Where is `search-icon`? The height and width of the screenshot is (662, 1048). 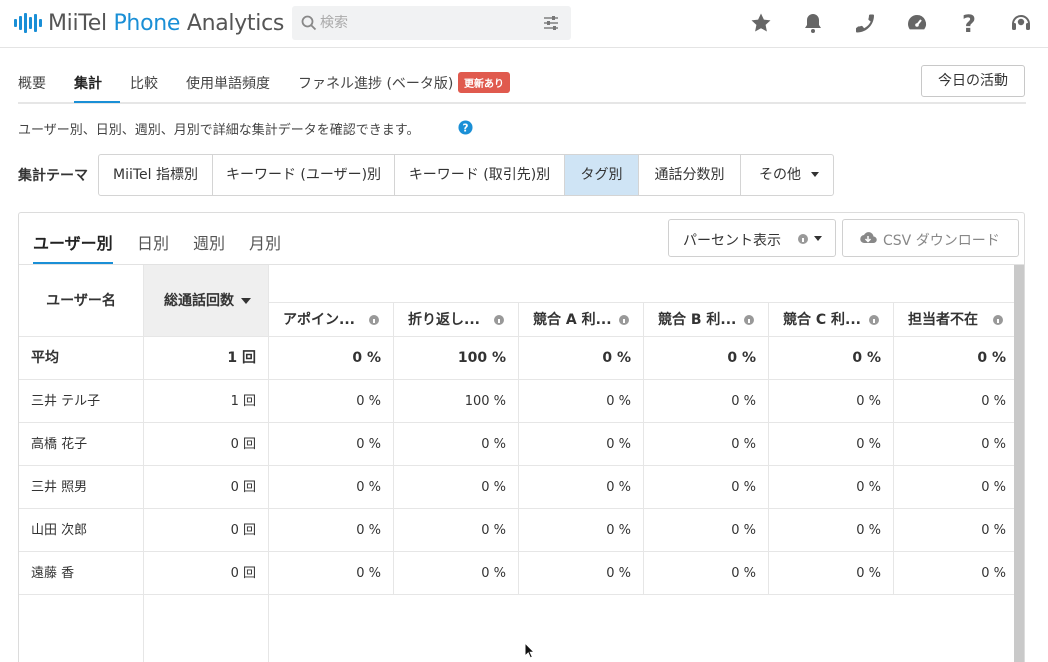
search-icon is located at coordinates (309, 23).